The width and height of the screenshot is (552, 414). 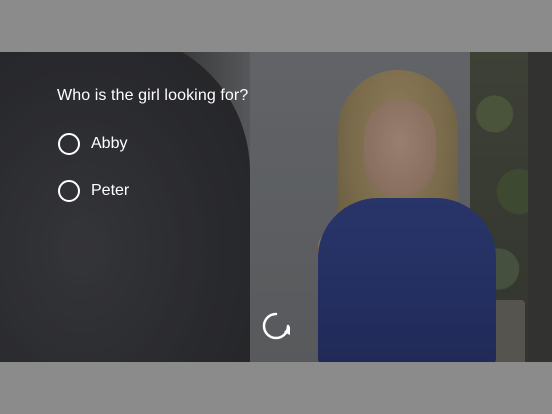 What do you see at coordinates (109, 143) in the screenshot?
I see `answer-label: Abby` at bounding box center [109, 143].